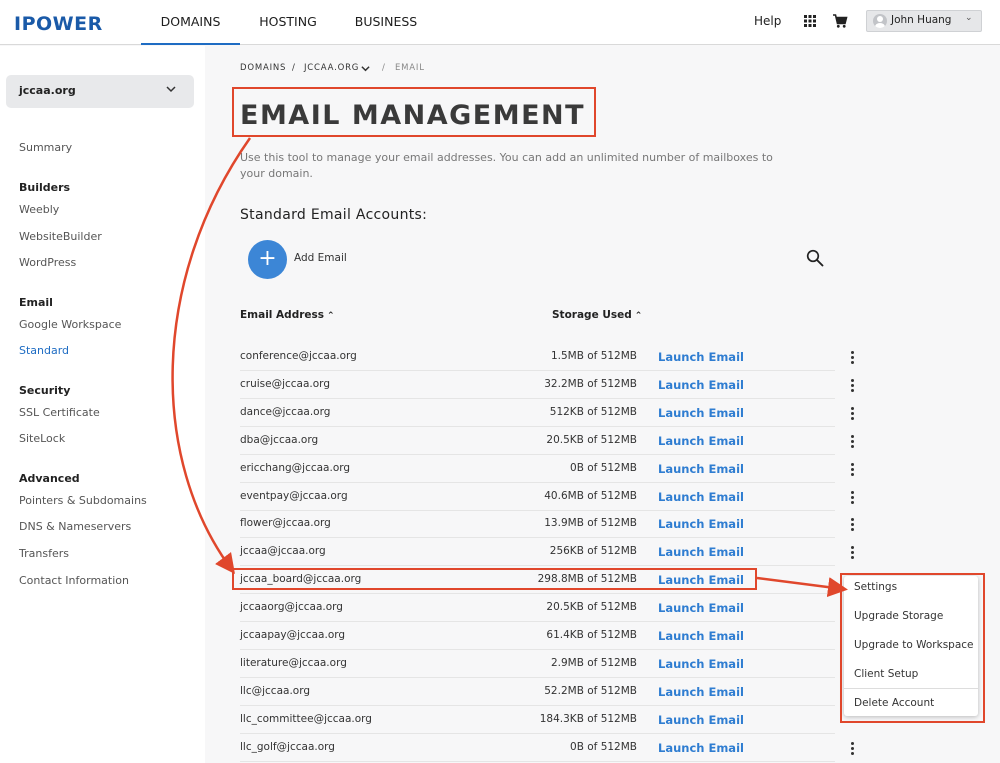  I want to click on column-header-email: Email Address ⌃, so click(287, 315).